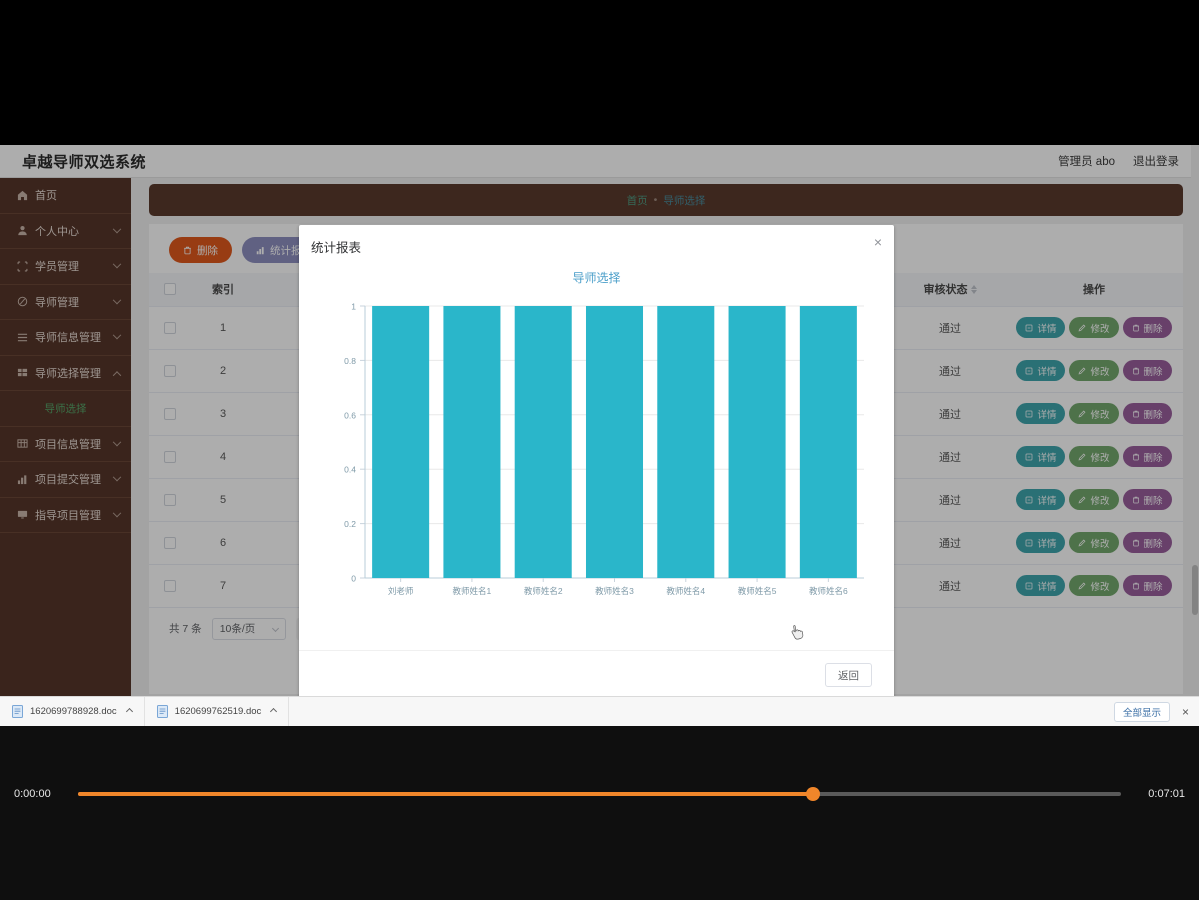 This screenshot has width=1199, height=900. Describe the element at coordinates (596, 673) in the screenshot. I see `dialog-footer: 返回` at that location.